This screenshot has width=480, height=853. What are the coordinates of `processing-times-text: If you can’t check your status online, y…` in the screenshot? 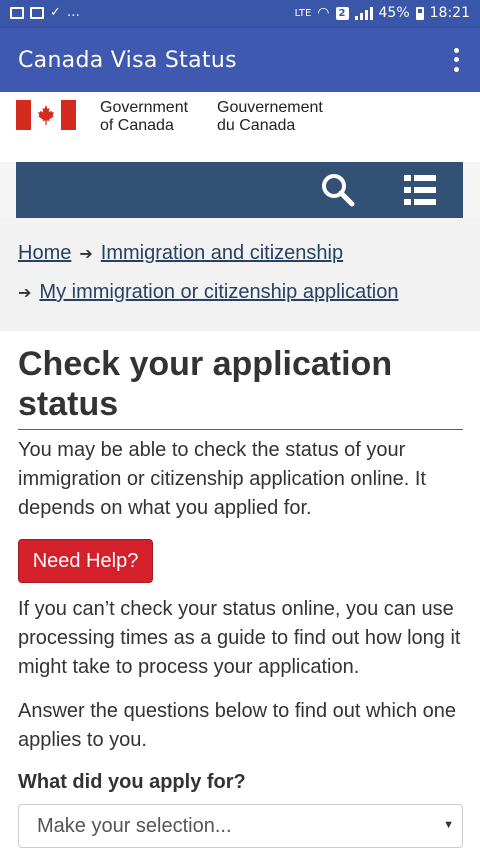 It's located at (239, 638).